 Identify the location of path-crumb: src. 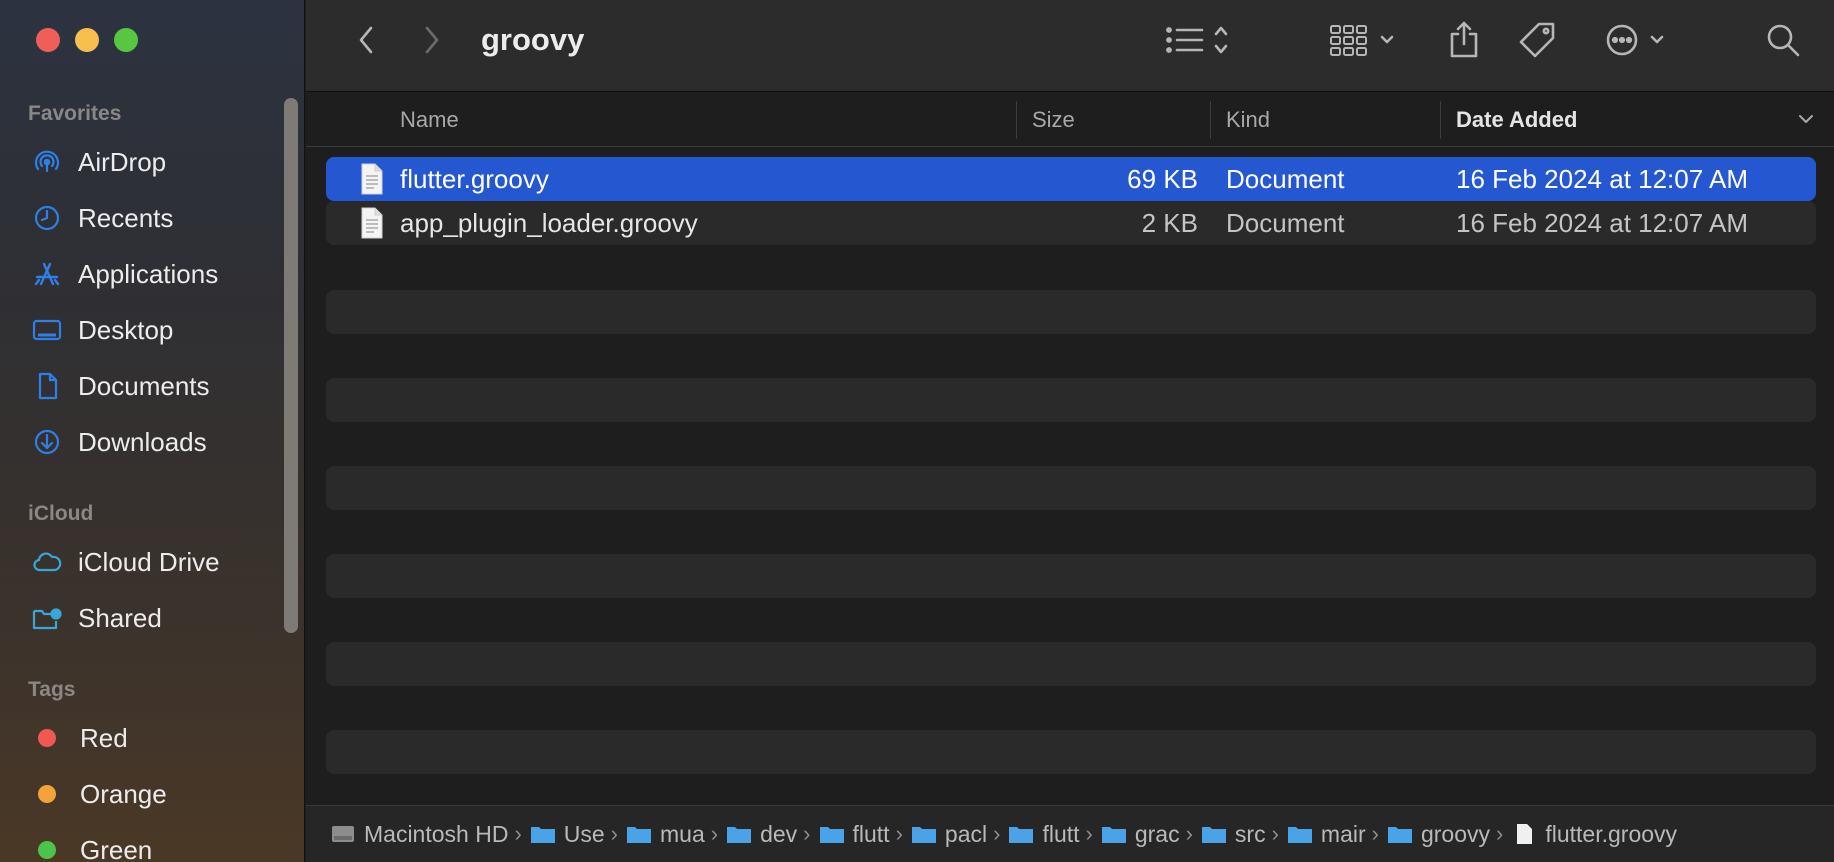
(1233, 834).